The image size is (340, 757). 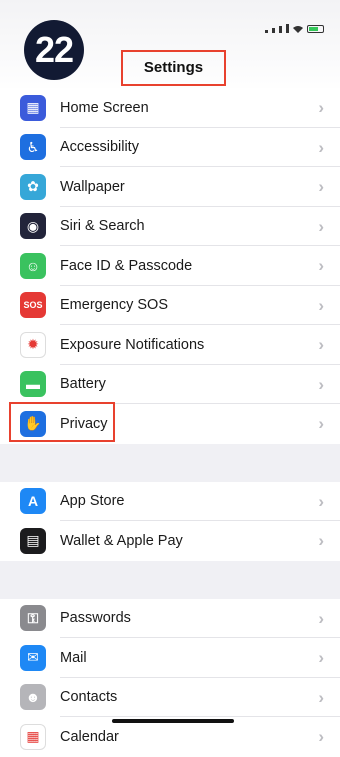 I want to click on status-icons, so click(x=294, y=28).